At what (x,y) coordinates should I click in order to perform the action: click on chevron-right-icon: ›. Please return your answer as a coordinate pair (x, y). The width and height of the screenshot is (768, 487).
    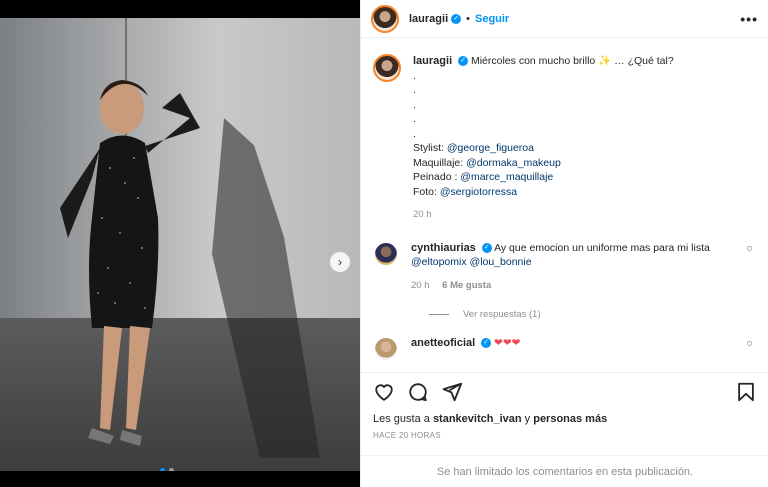
    Looking at the image, I should click on (340, 262).